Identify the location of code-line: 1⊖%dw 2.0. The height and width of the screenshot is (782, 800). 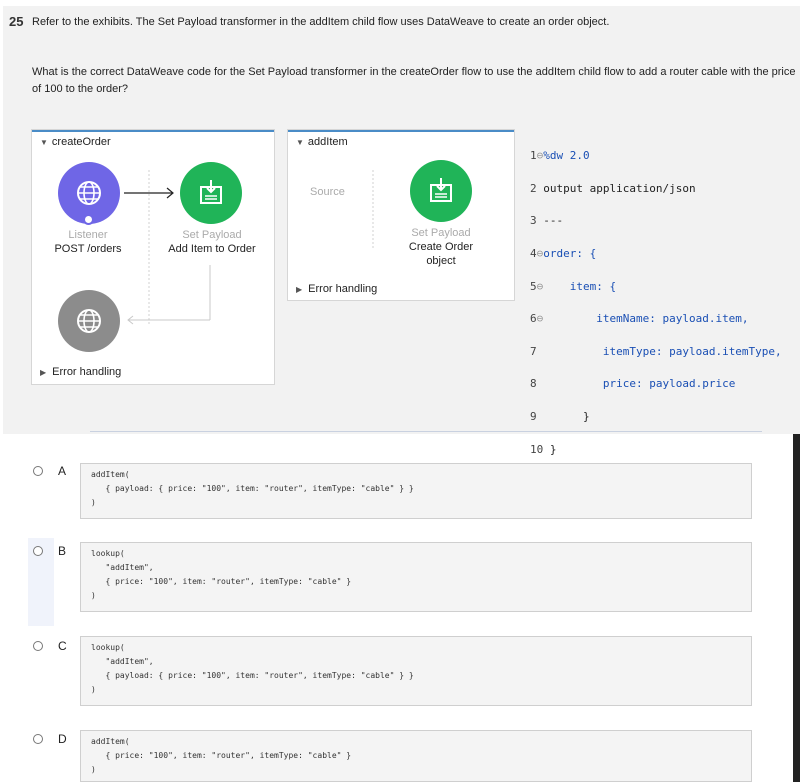
(664, 156).